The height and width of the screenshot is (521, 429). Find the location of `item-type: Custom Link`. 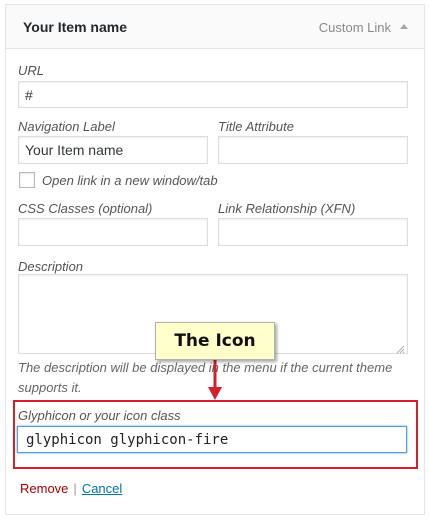

item-type: Custom Link is located at coordinates (354, 27).